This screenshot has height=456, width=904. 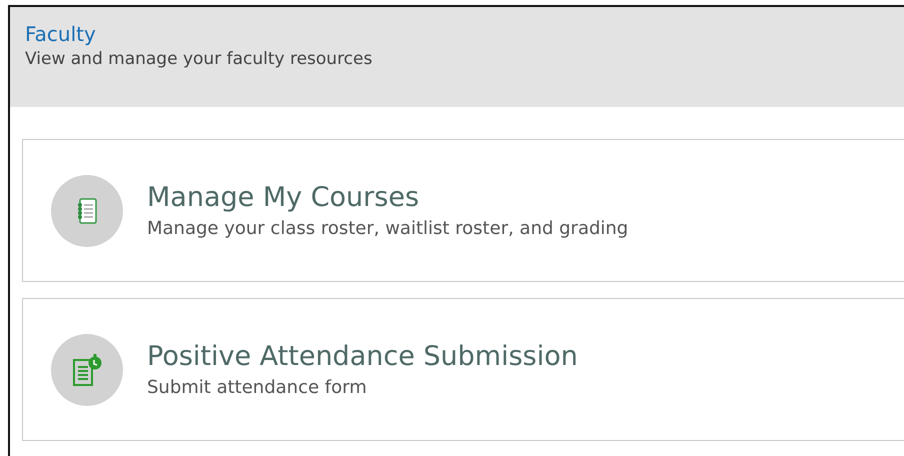 I want to click on page-title: Faculty, so click(x=61, y=34).